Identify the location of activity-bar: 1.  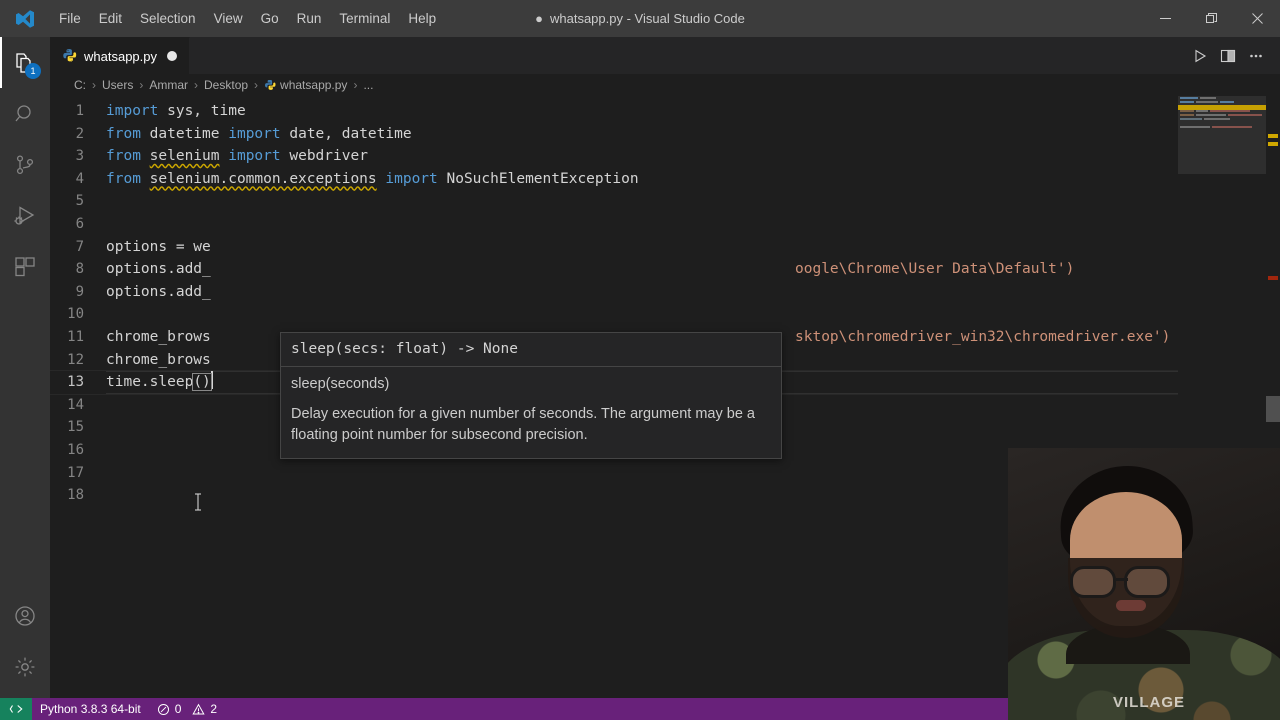
(25, 368).